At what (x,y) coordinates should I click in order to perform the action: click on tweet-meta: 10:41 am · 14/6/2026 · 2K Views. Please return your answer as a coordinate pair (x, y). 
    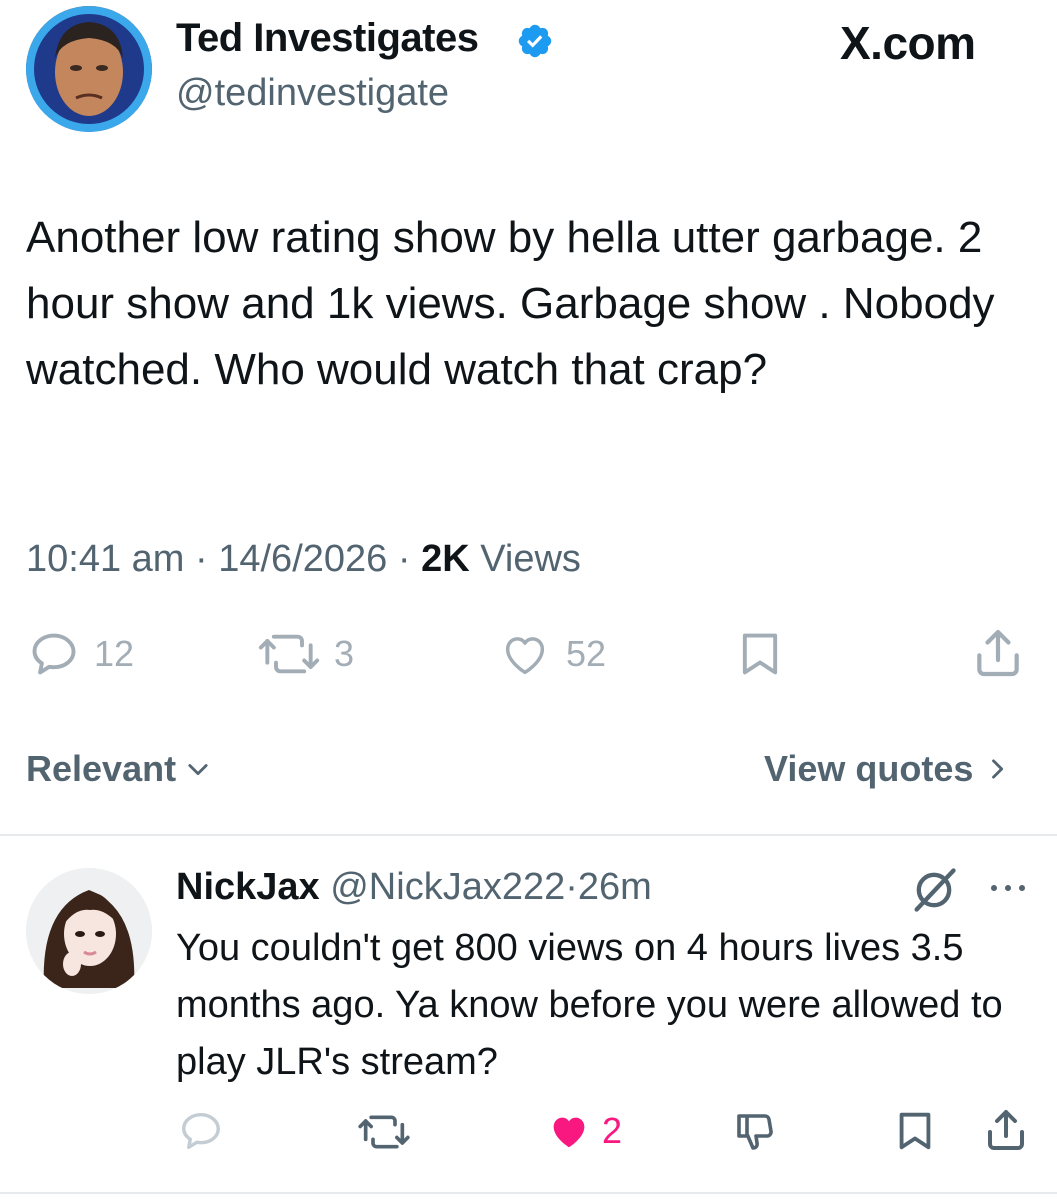
    Looking at the image, I should click on (303, 559).